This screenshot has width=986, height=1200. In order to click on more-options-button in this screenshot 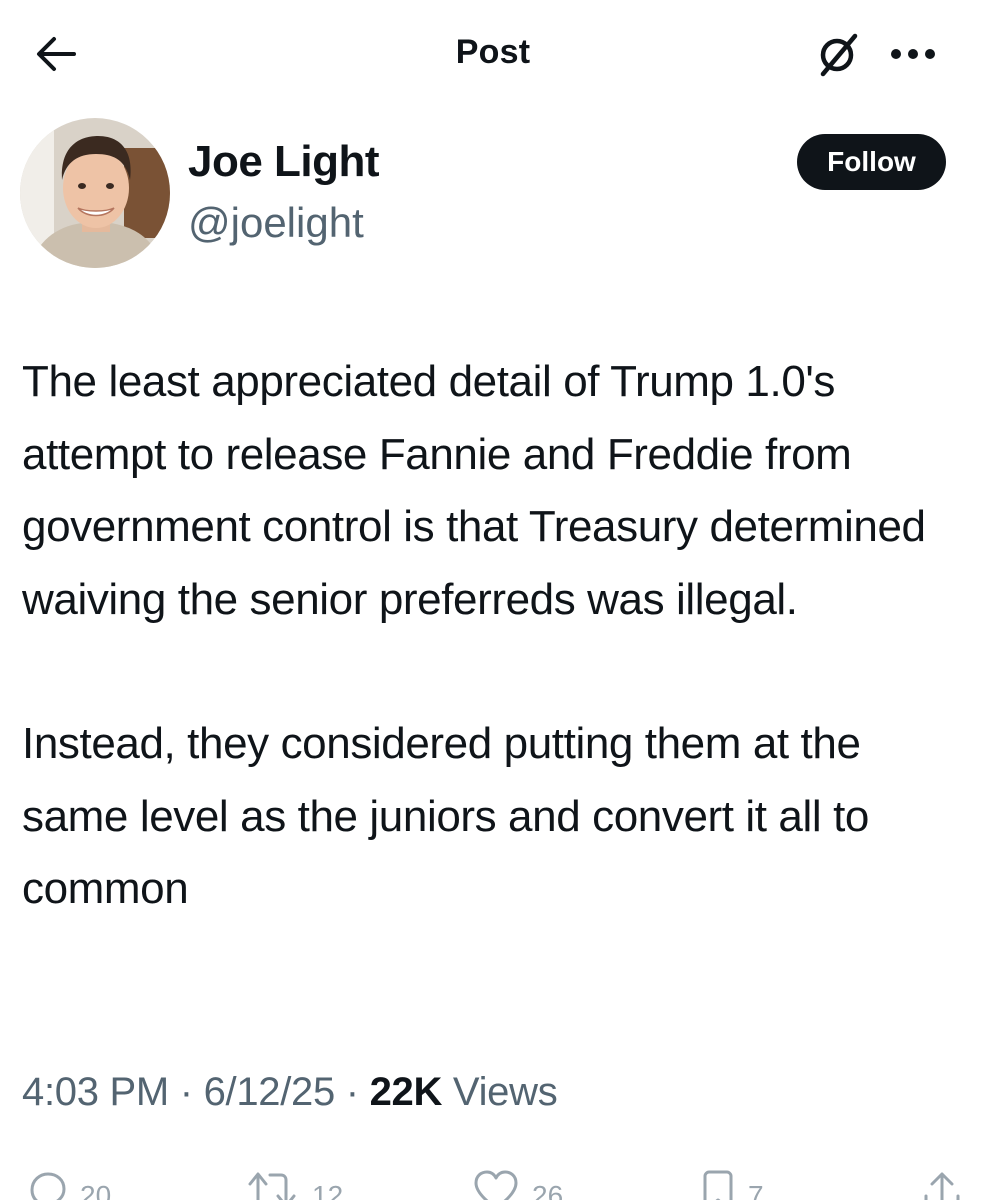, I will do `click(913, 54)`.